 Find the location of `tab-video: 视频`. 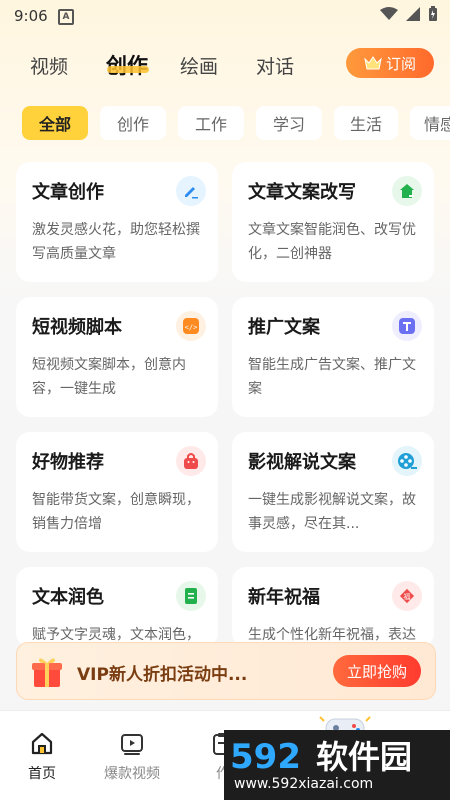

tab-video: 视频 is located at coordinates (49, 65).